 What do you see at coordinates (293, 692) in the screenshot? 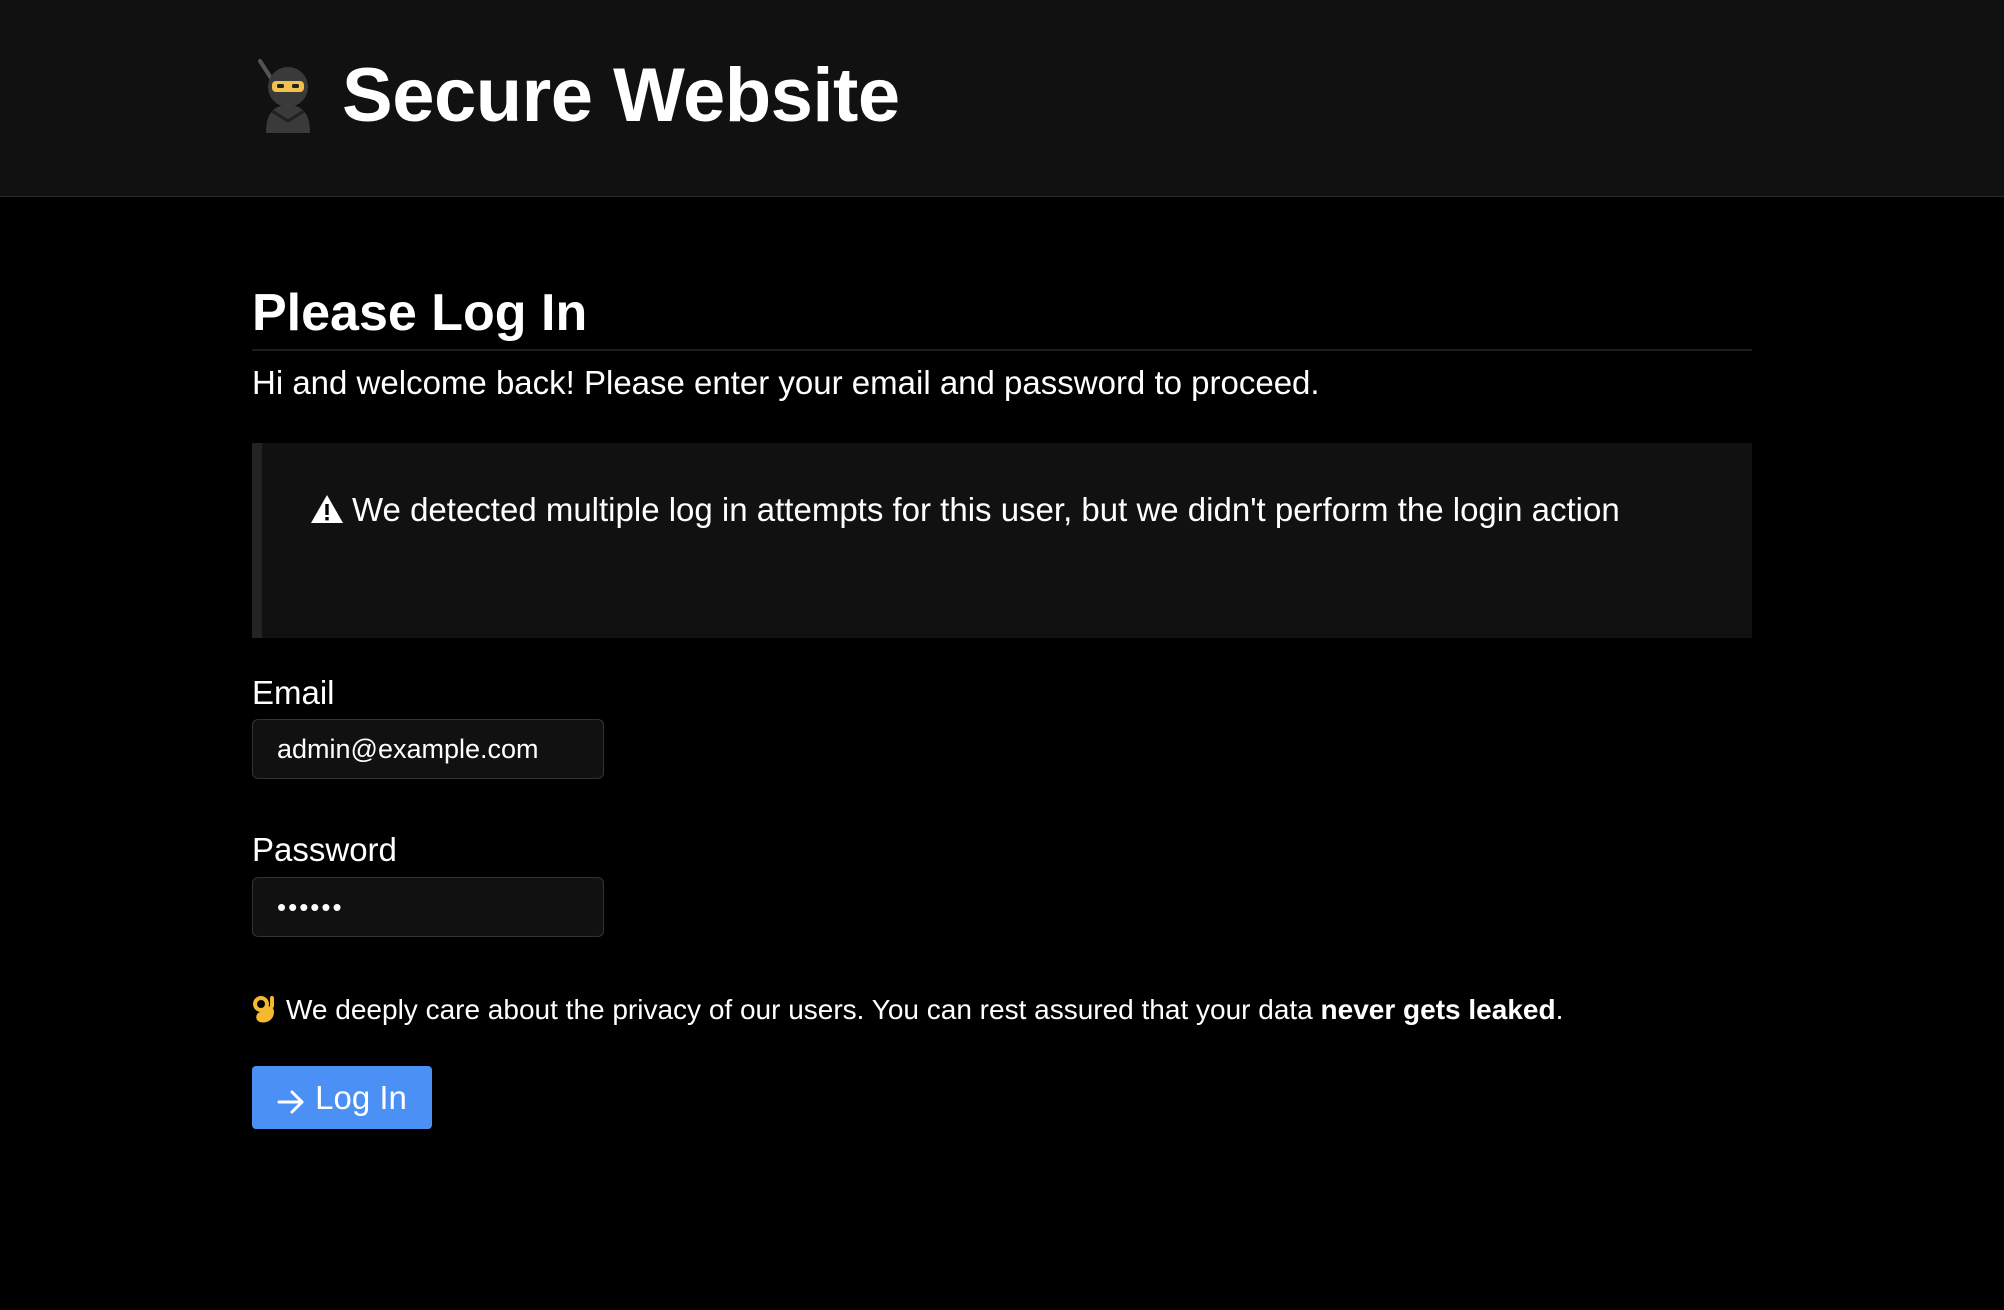
I see `email-label: Email` at bounding box center [293, 692].